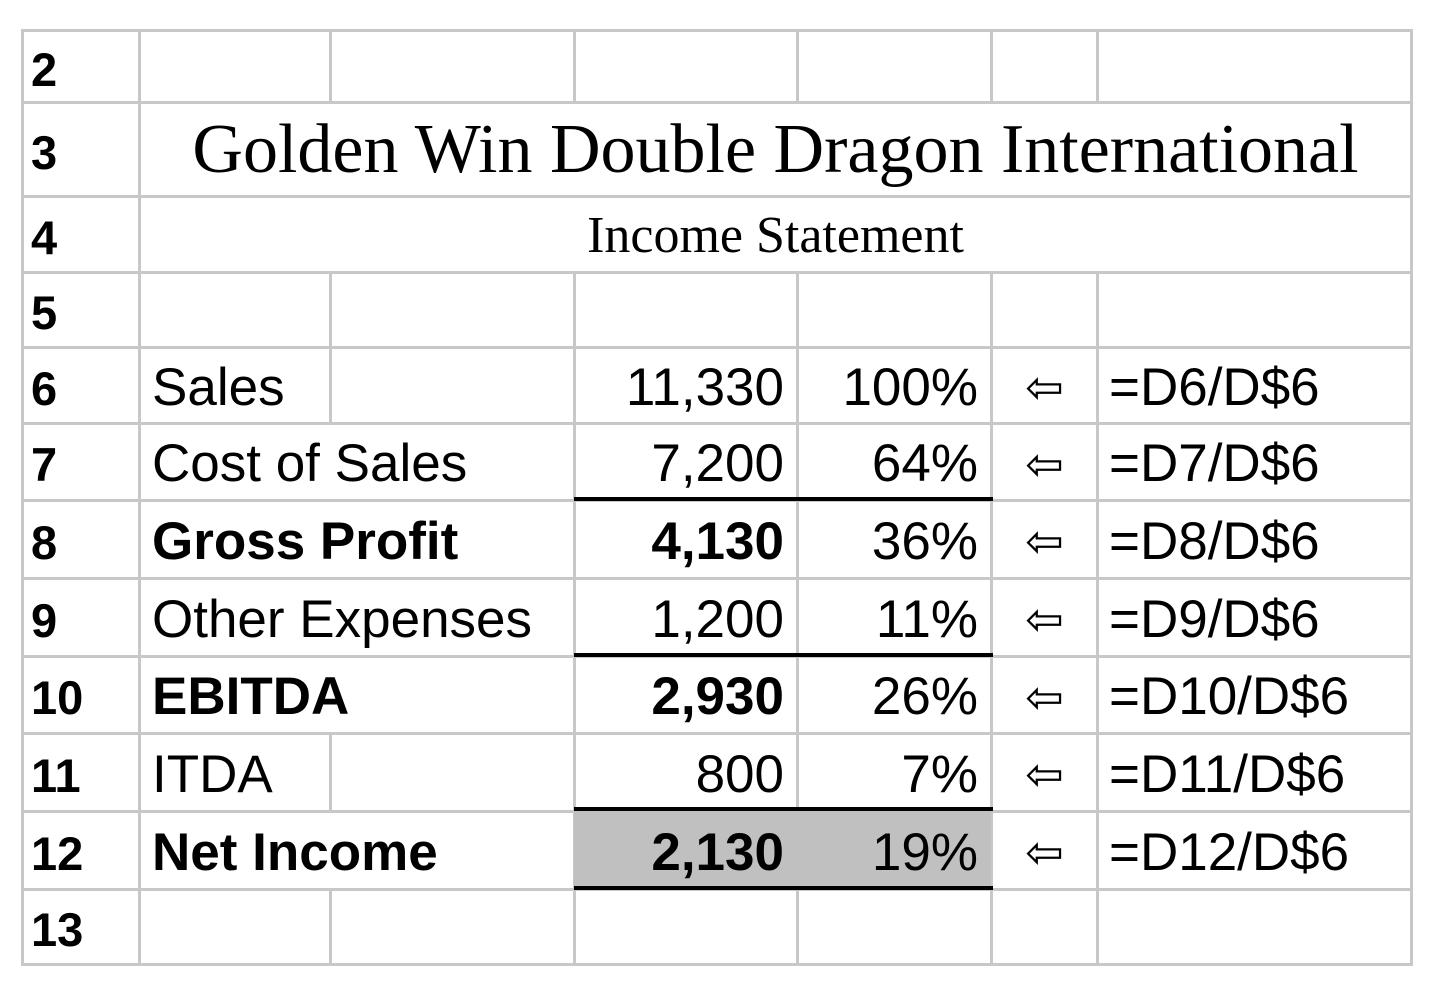  I want to click on line-item-percent: 11%, so click(894, 616).